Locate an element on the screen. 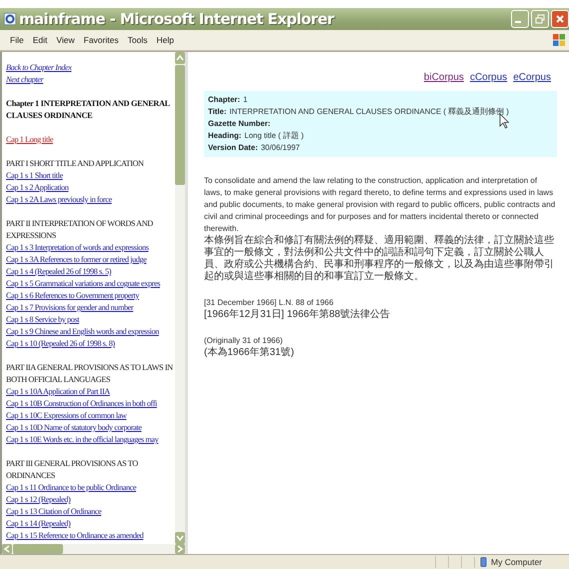 This screenshot has width=569, height=569. body-text: 本條例旨在綜合和修訂有關法例的釋疑、適用範圍、釋義的法律，訂立關於這些事宜的一般條文，對法例和公共文件中的詞語和詞句下定義，訂立關於公職人員、政府或公共機構合約、民事和刑事程序的一般條文，以及為由這些事附帶引起的或與這些事相關的目的和事宜訂立一般條文。 is located at coordinates (379, 259).